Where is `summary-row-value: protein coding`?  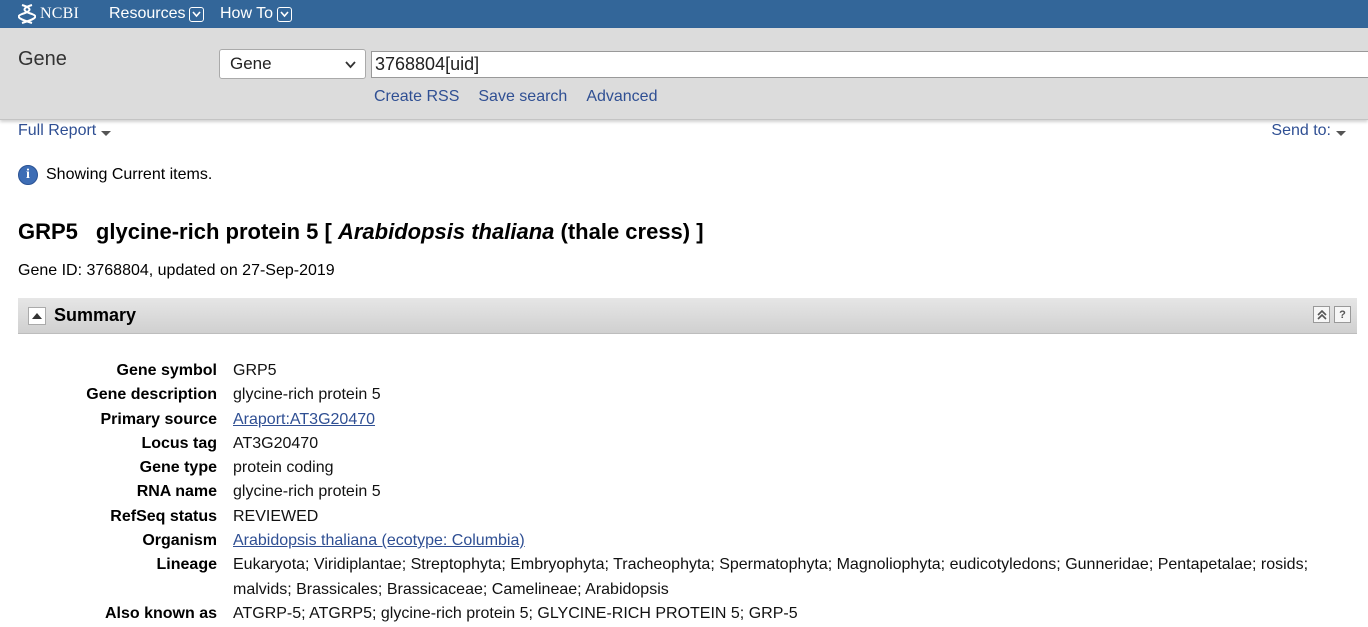
summary-row-value: protein coding is located at coordinates (283, 468).